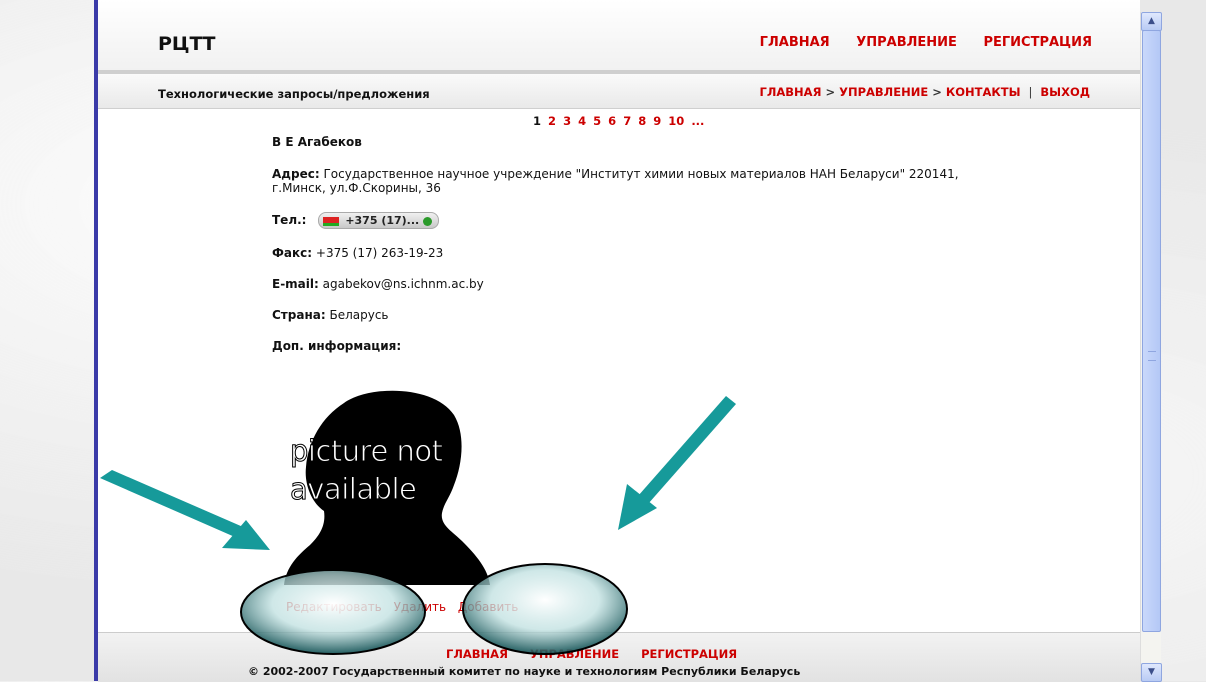 The width and height of the screenshot is (1206, 682). Describe the element at coordinates (428, 221) in the screenshot. I see `call-icon` at that location.